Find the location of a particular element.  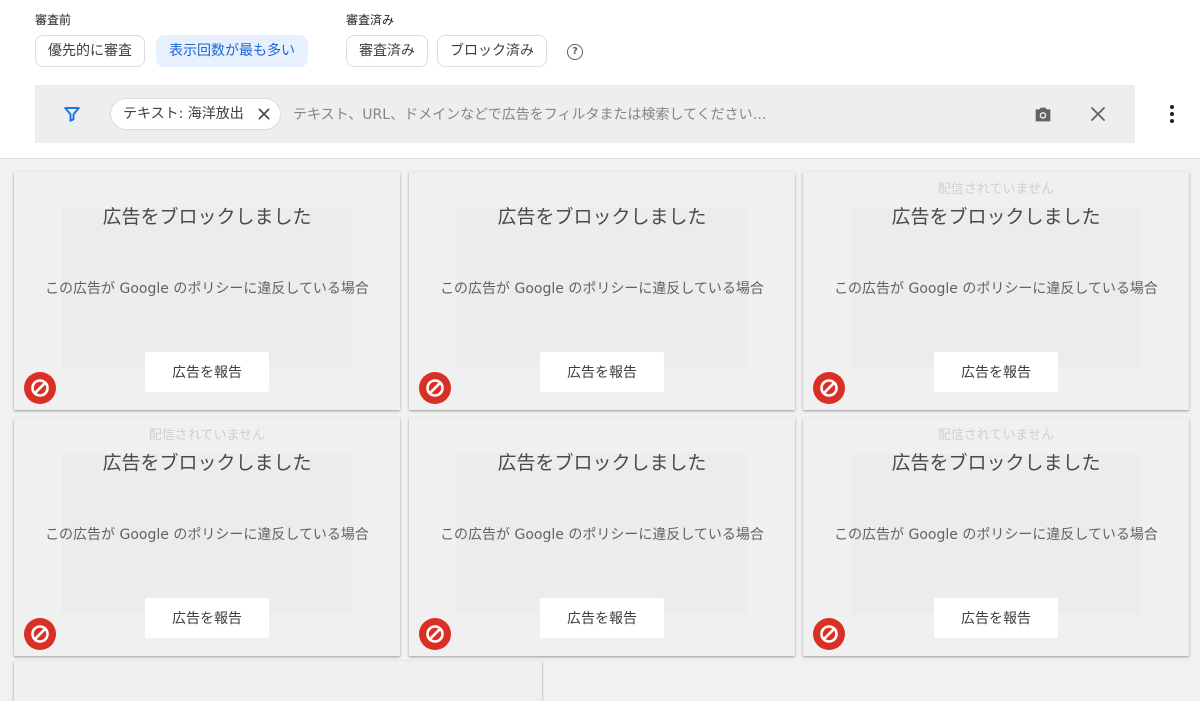

ad-card-partial is located at coordinates (278, 681).